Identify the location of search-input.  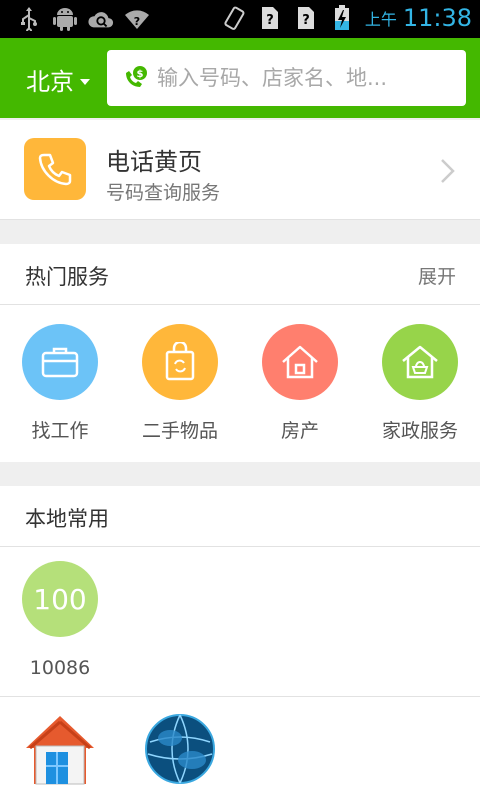
(307, 78).